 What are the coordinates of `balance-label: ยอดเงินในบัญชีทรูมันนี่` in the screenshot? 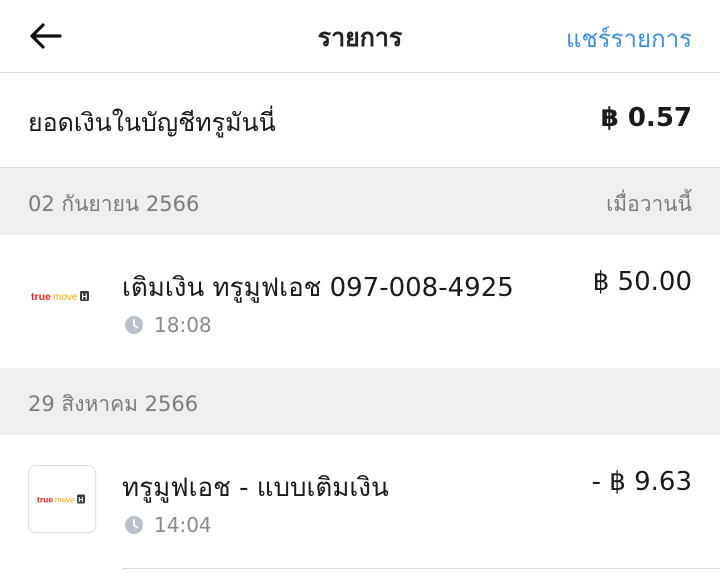 It's located at (152, 122).